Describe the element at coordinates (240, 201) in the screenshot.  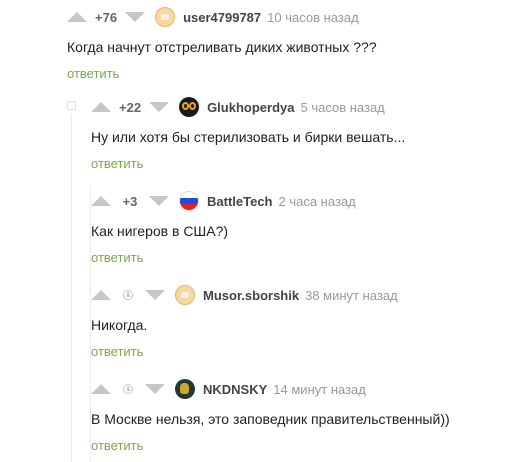
I see `comment-username: BattleTech` at that location.